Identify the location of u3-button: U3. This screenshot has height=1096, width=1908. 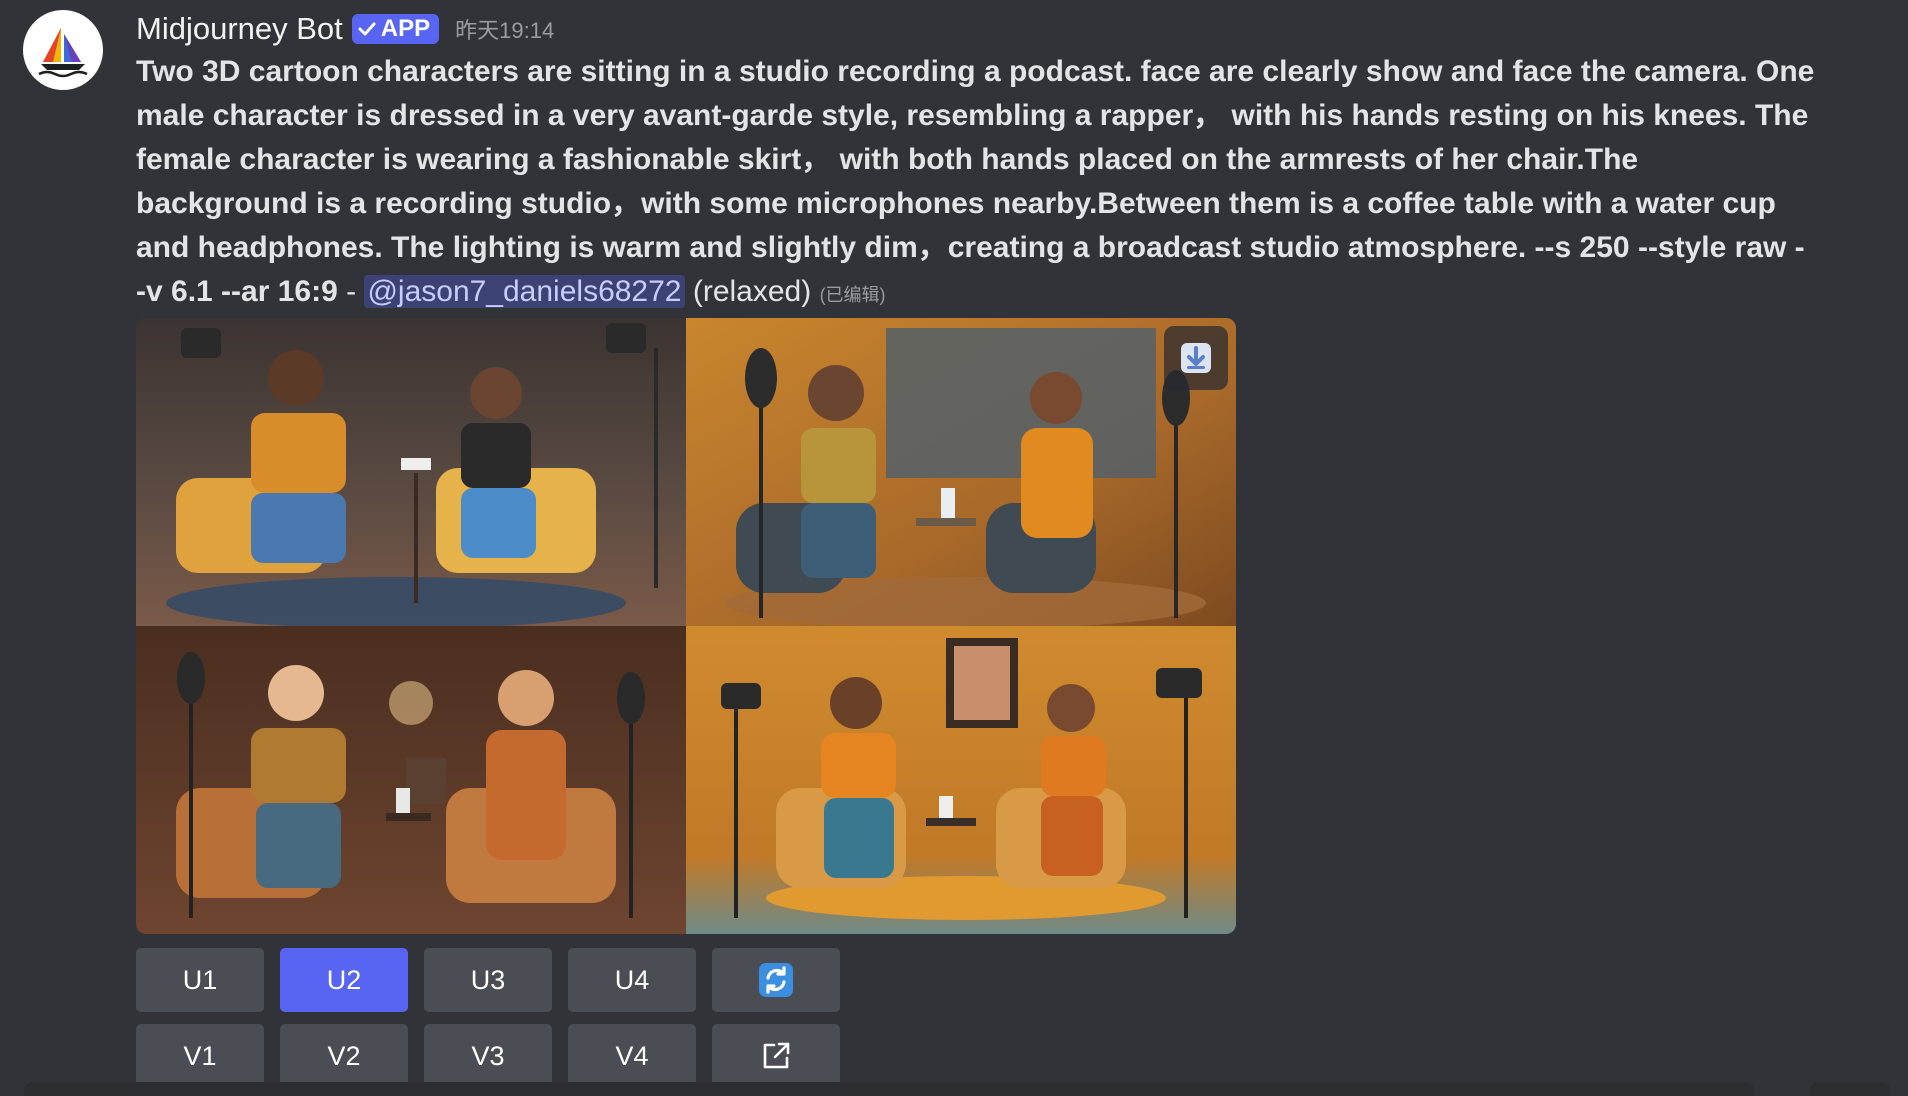
(488, 980).